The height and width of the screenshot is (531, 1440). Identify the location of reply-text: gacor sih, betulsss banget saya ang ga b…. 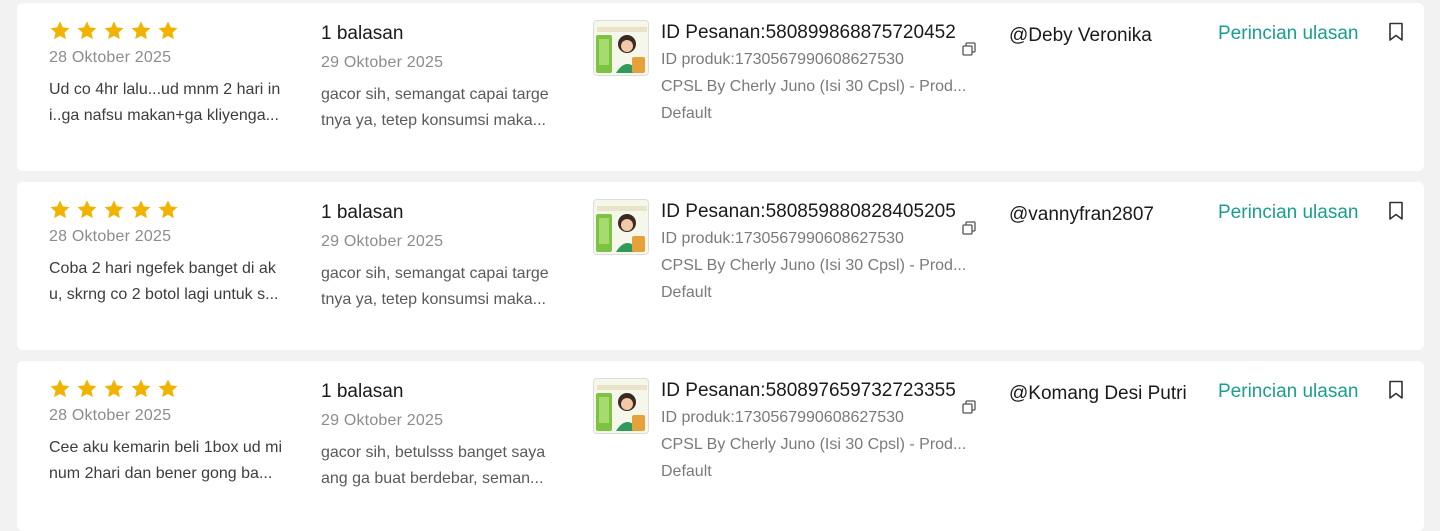
(445, 466).